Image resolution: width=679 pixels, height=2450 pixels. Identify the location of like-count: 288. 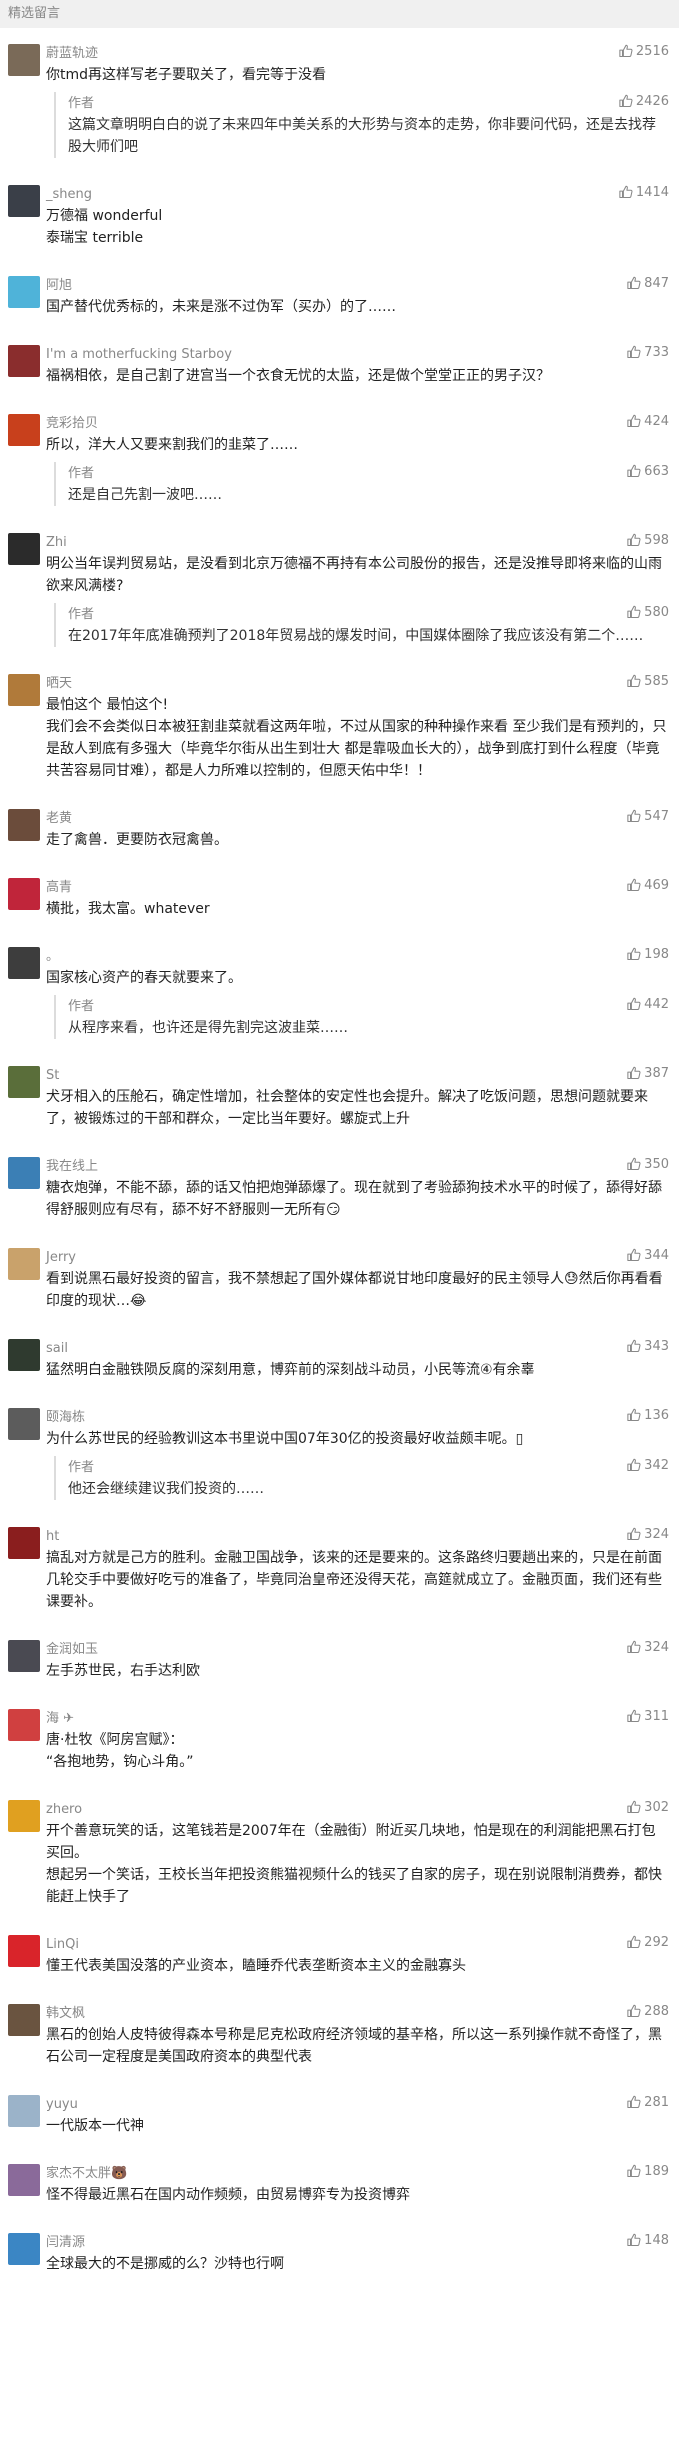
(656, 2011).